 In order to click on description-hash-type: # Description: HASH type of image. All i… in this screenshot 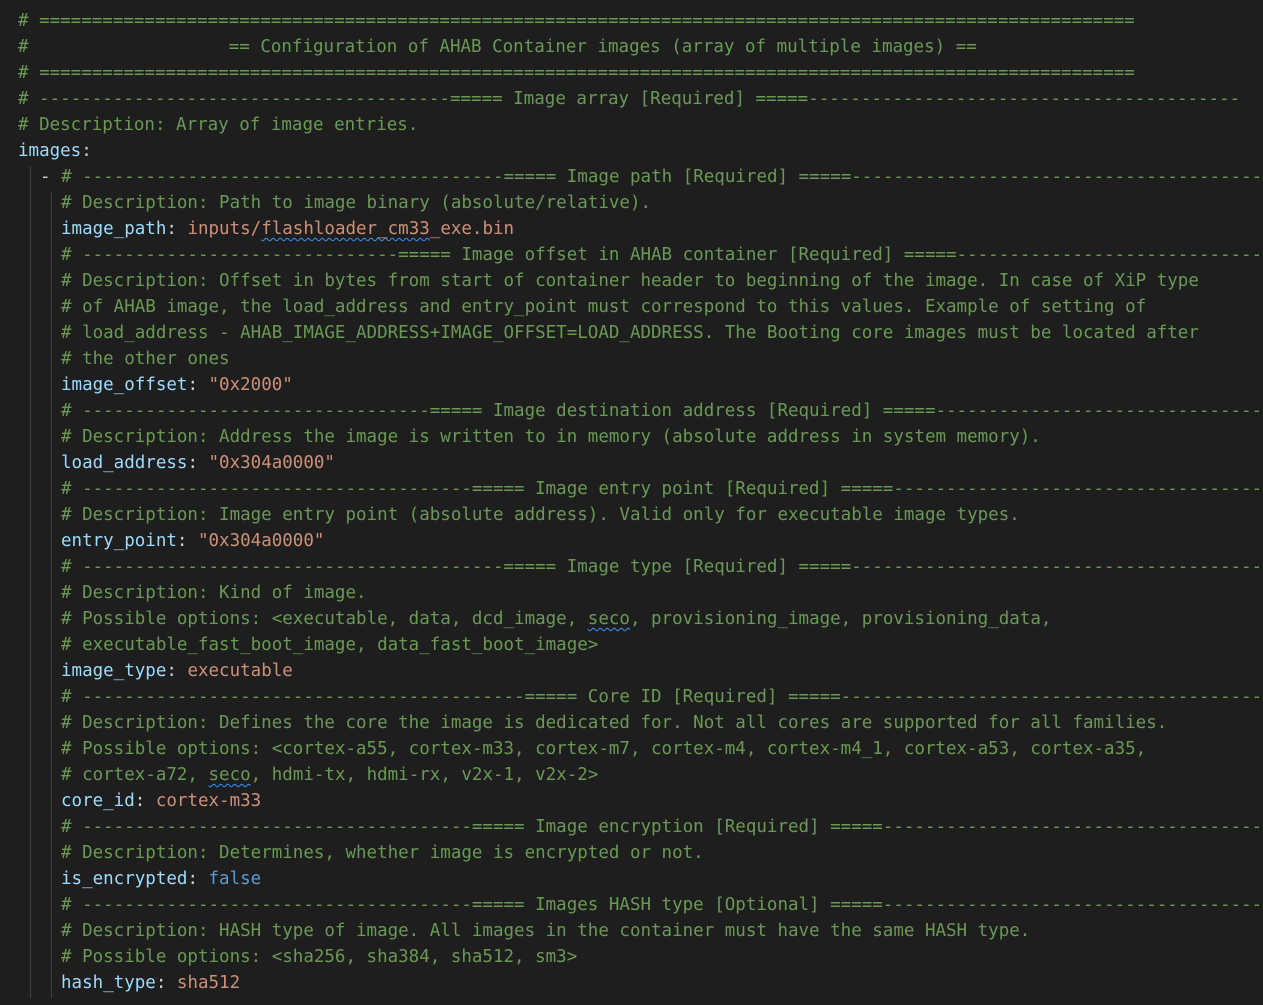, I will do `click(546, 931)`.